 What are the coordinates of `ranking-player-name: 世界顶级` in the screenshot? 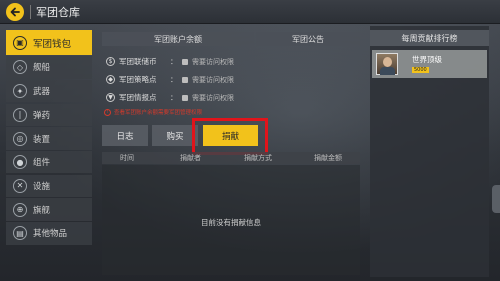 It's located at (427, 59).